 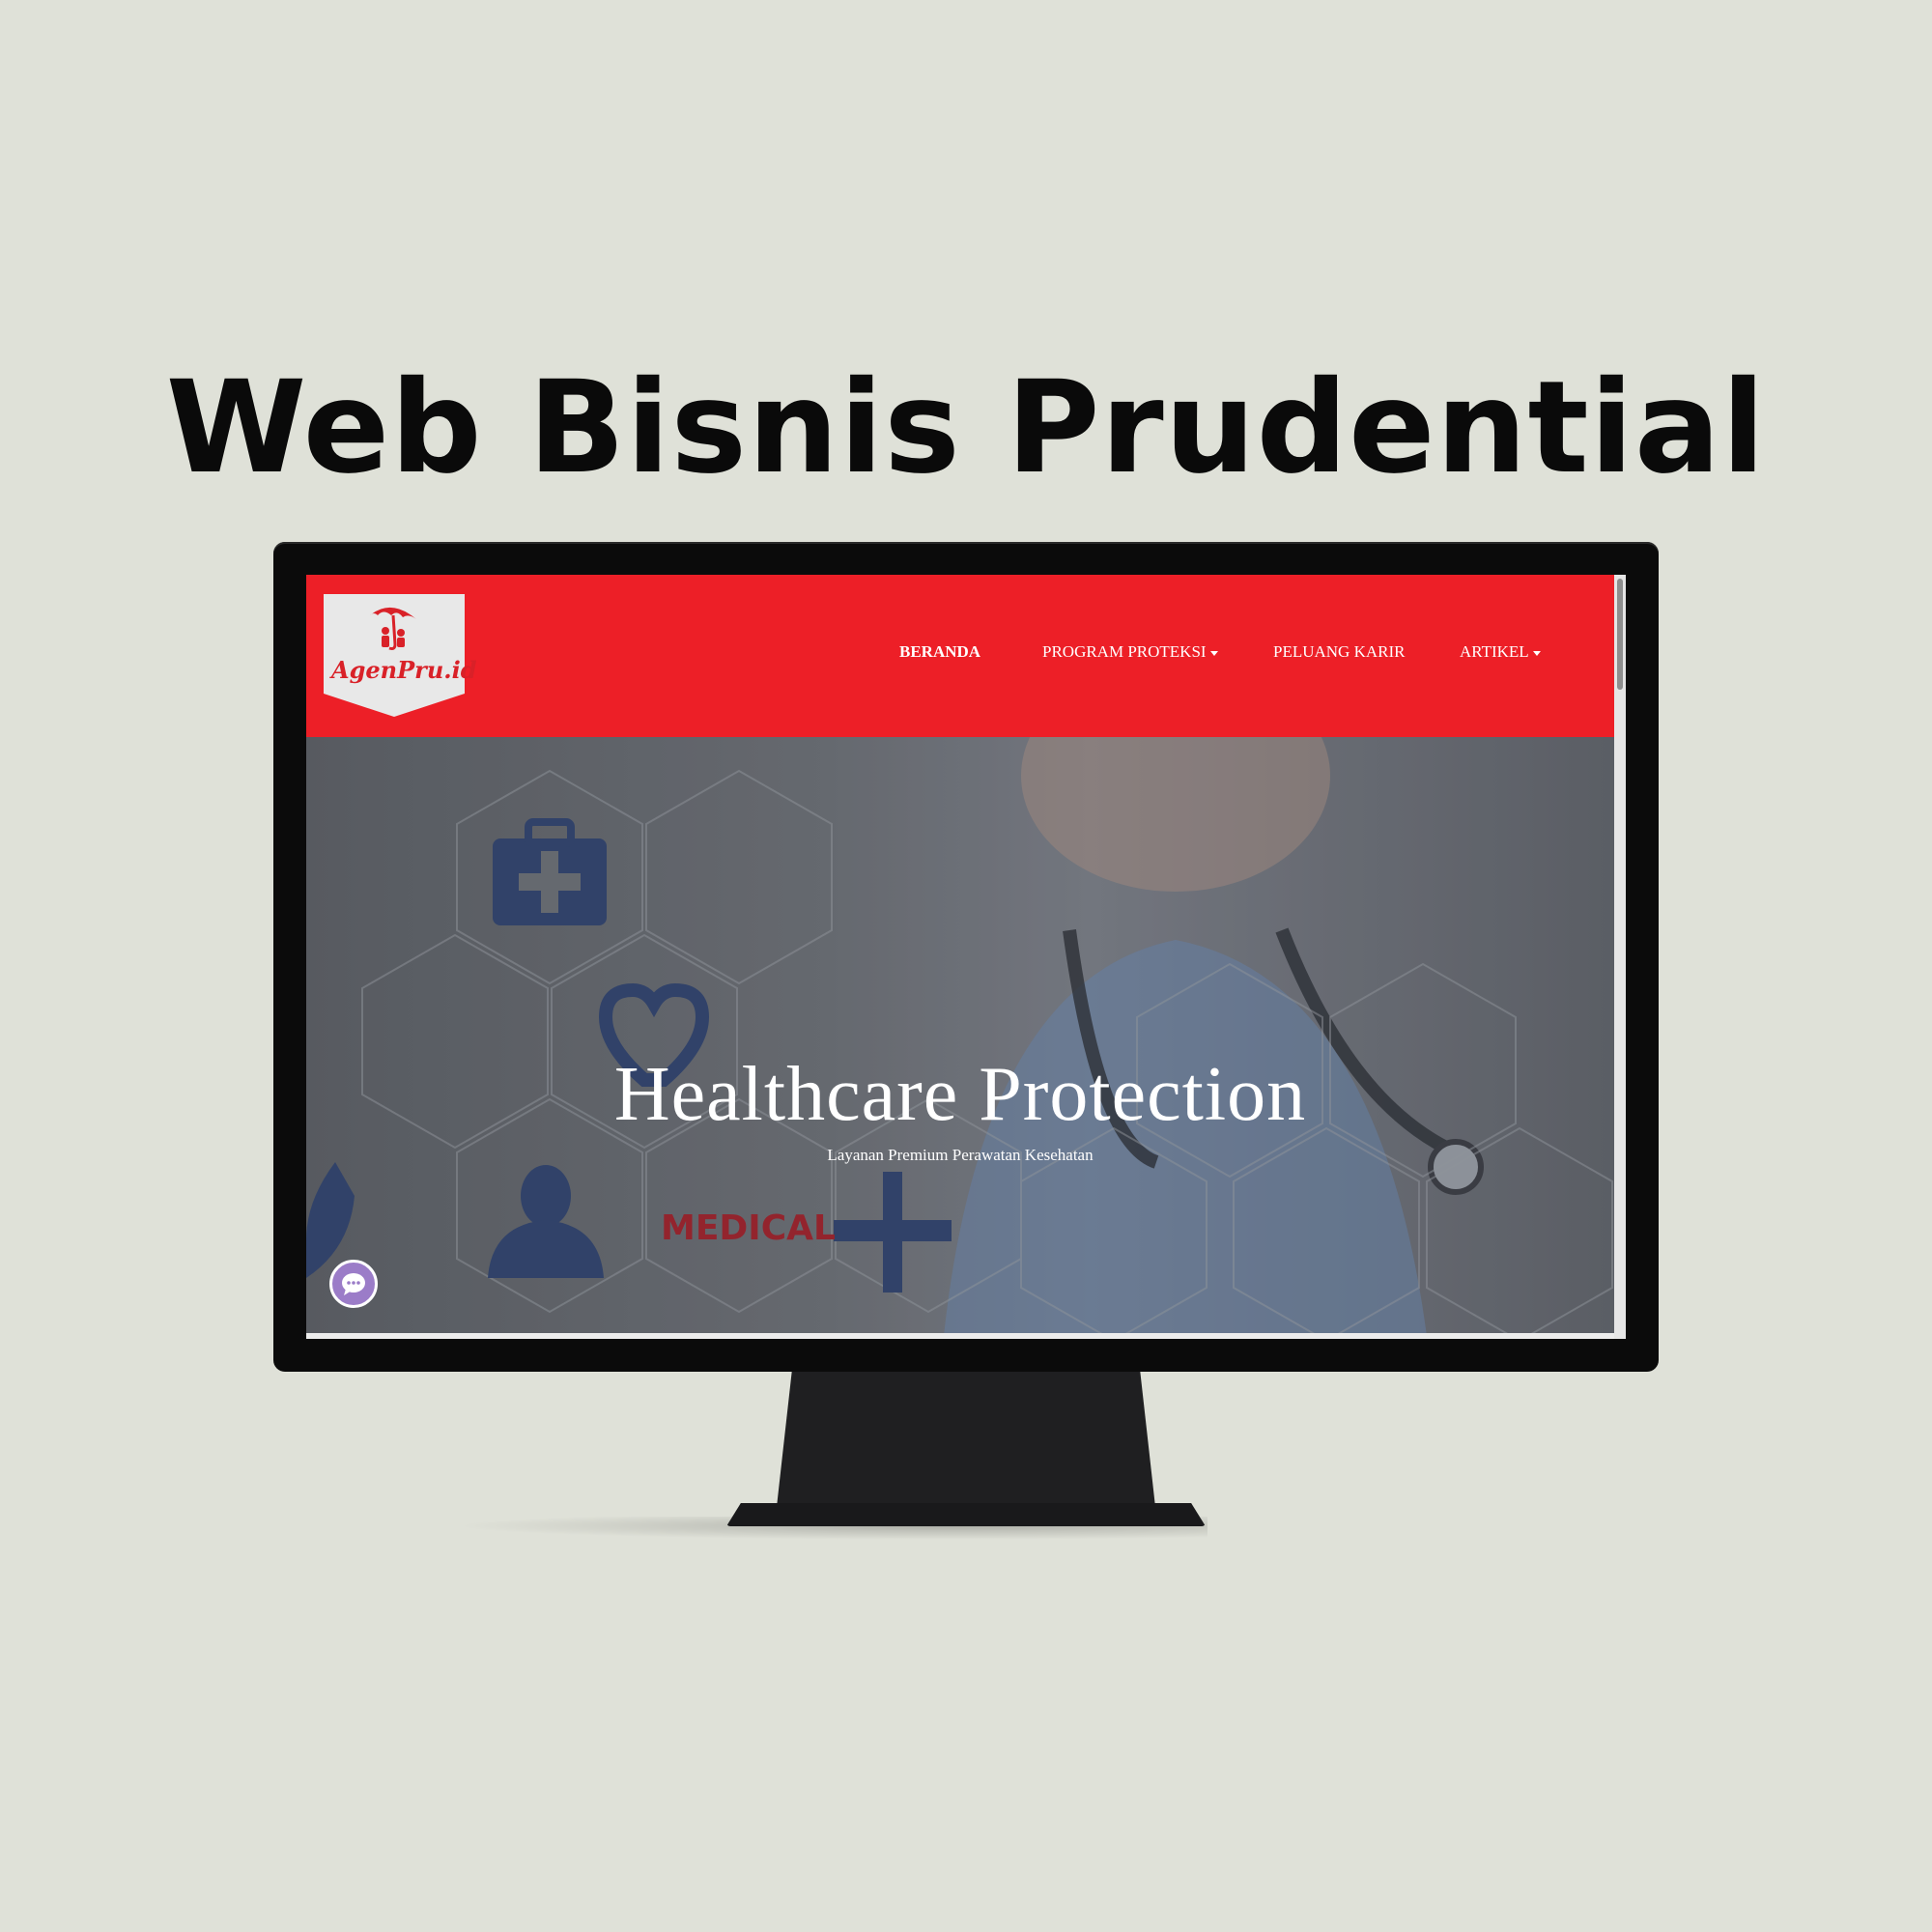 I want to click on nav-item-artikel: ARTIKEL, so click(x=1500, y=652).